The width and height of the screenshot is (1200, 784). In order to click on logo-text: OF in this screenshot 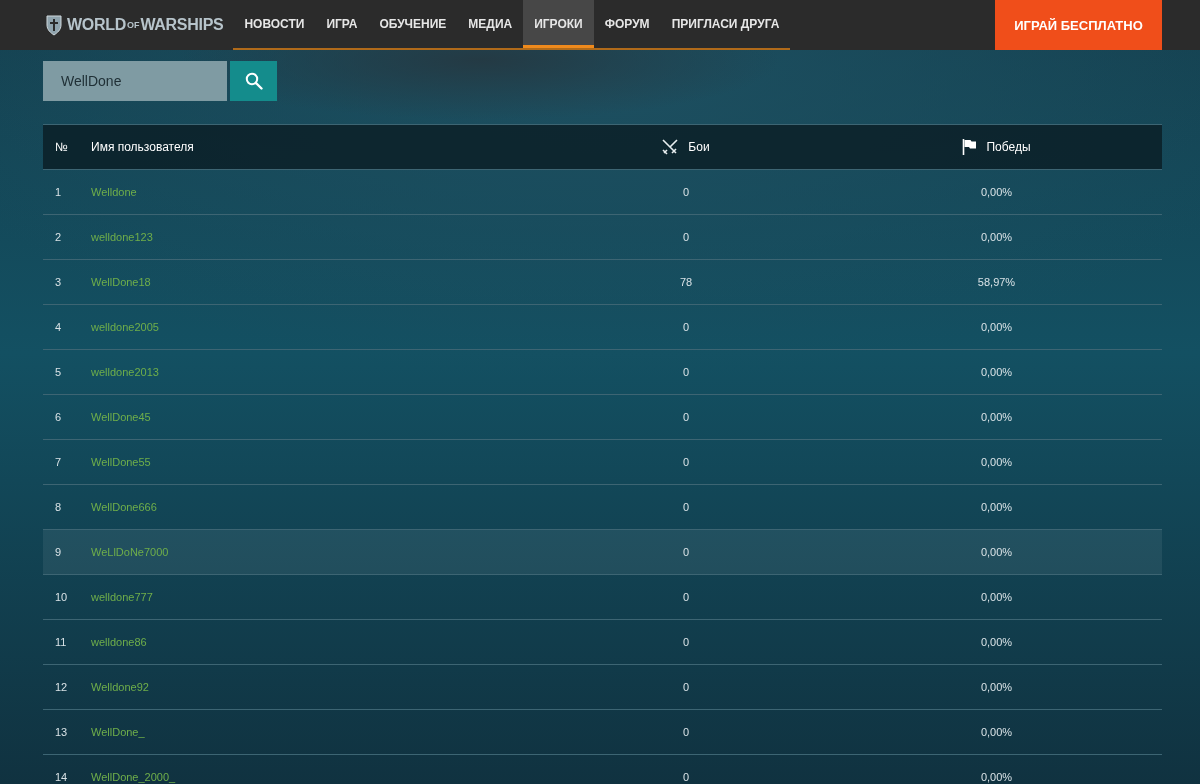, I will do `click(133, 25)`.